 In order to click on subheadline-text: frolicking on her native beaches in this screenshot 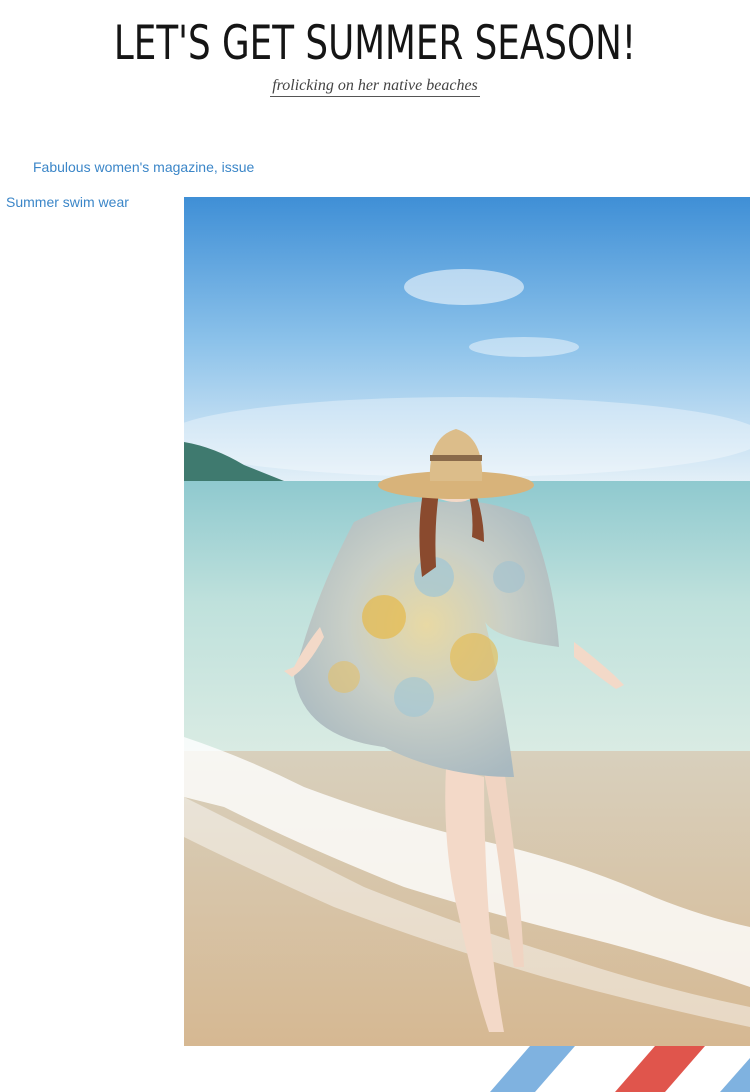, I will do `click(375, 87)`.